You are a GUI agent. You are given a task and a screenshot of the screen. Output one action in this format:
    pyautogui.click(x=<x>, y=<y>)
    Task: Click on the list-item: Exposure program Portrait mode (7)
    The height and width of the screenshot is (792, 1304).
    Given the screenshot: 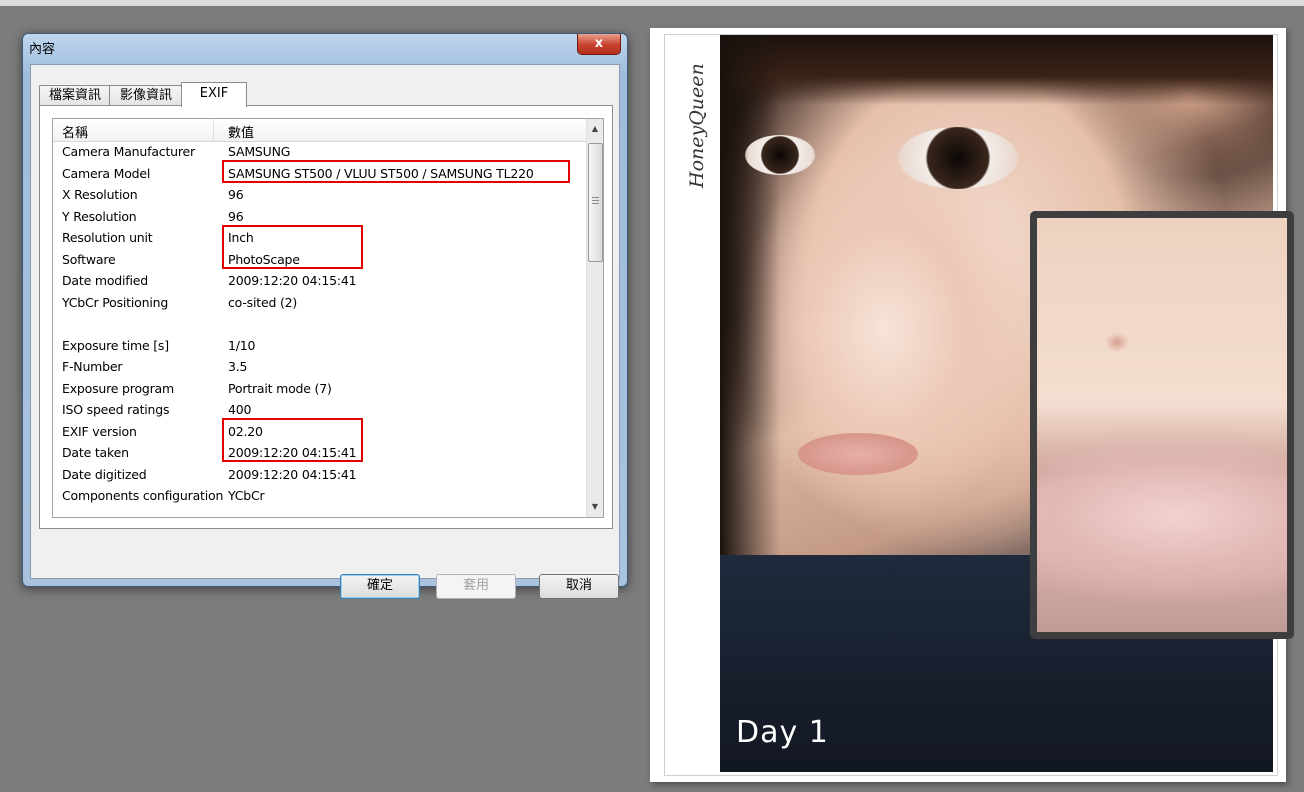 What is the action you would take?
    pyautogui.click(x=320, y=389)
    